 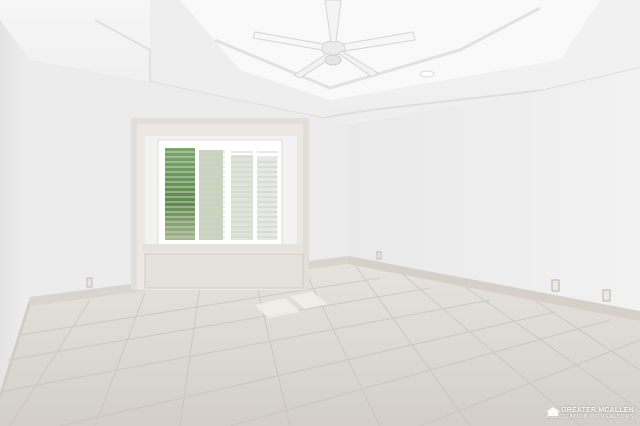 I want to click on house-logo-icon, so click(x=552, y=411).